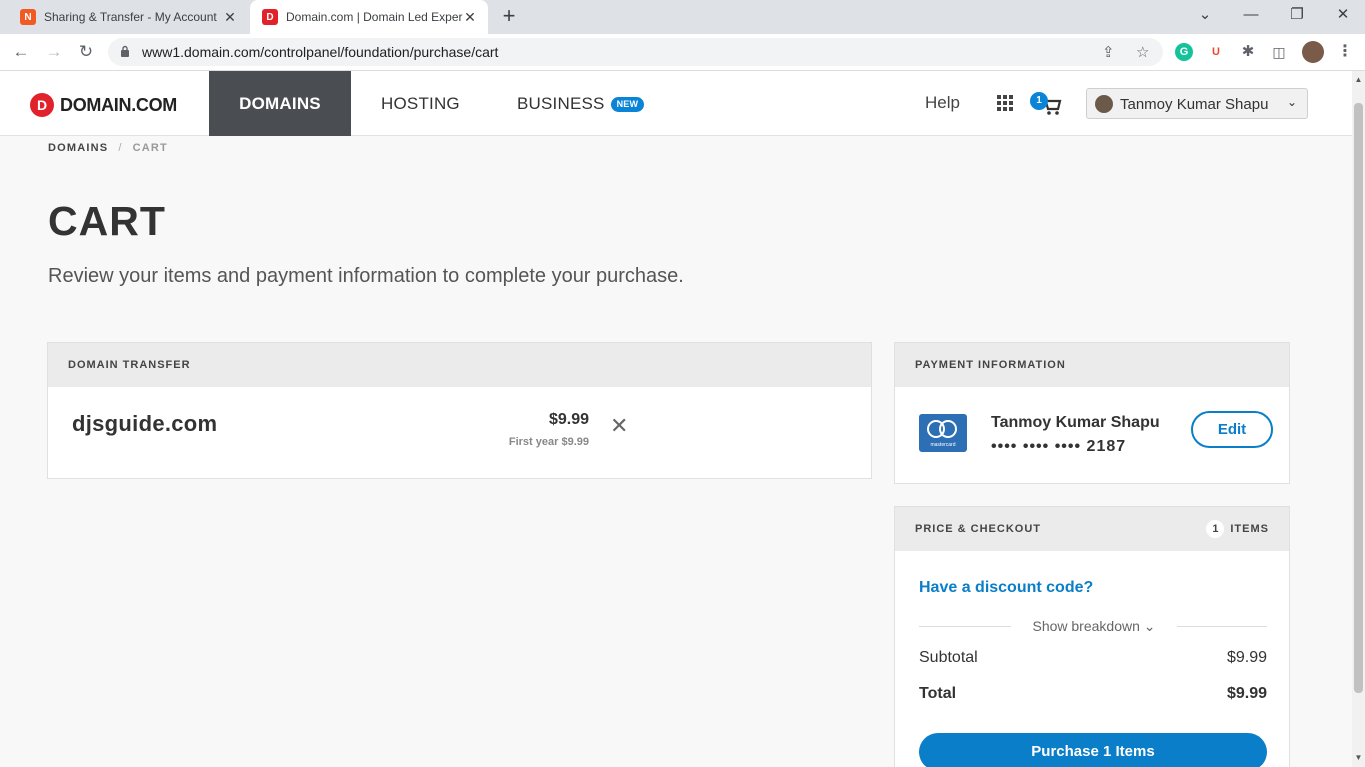 This screenshot has width=1365, height=767. Describe the element at coordinates (1142, 52) in the screenshot. I see `bookmark-star-icon: ☆` at that location.